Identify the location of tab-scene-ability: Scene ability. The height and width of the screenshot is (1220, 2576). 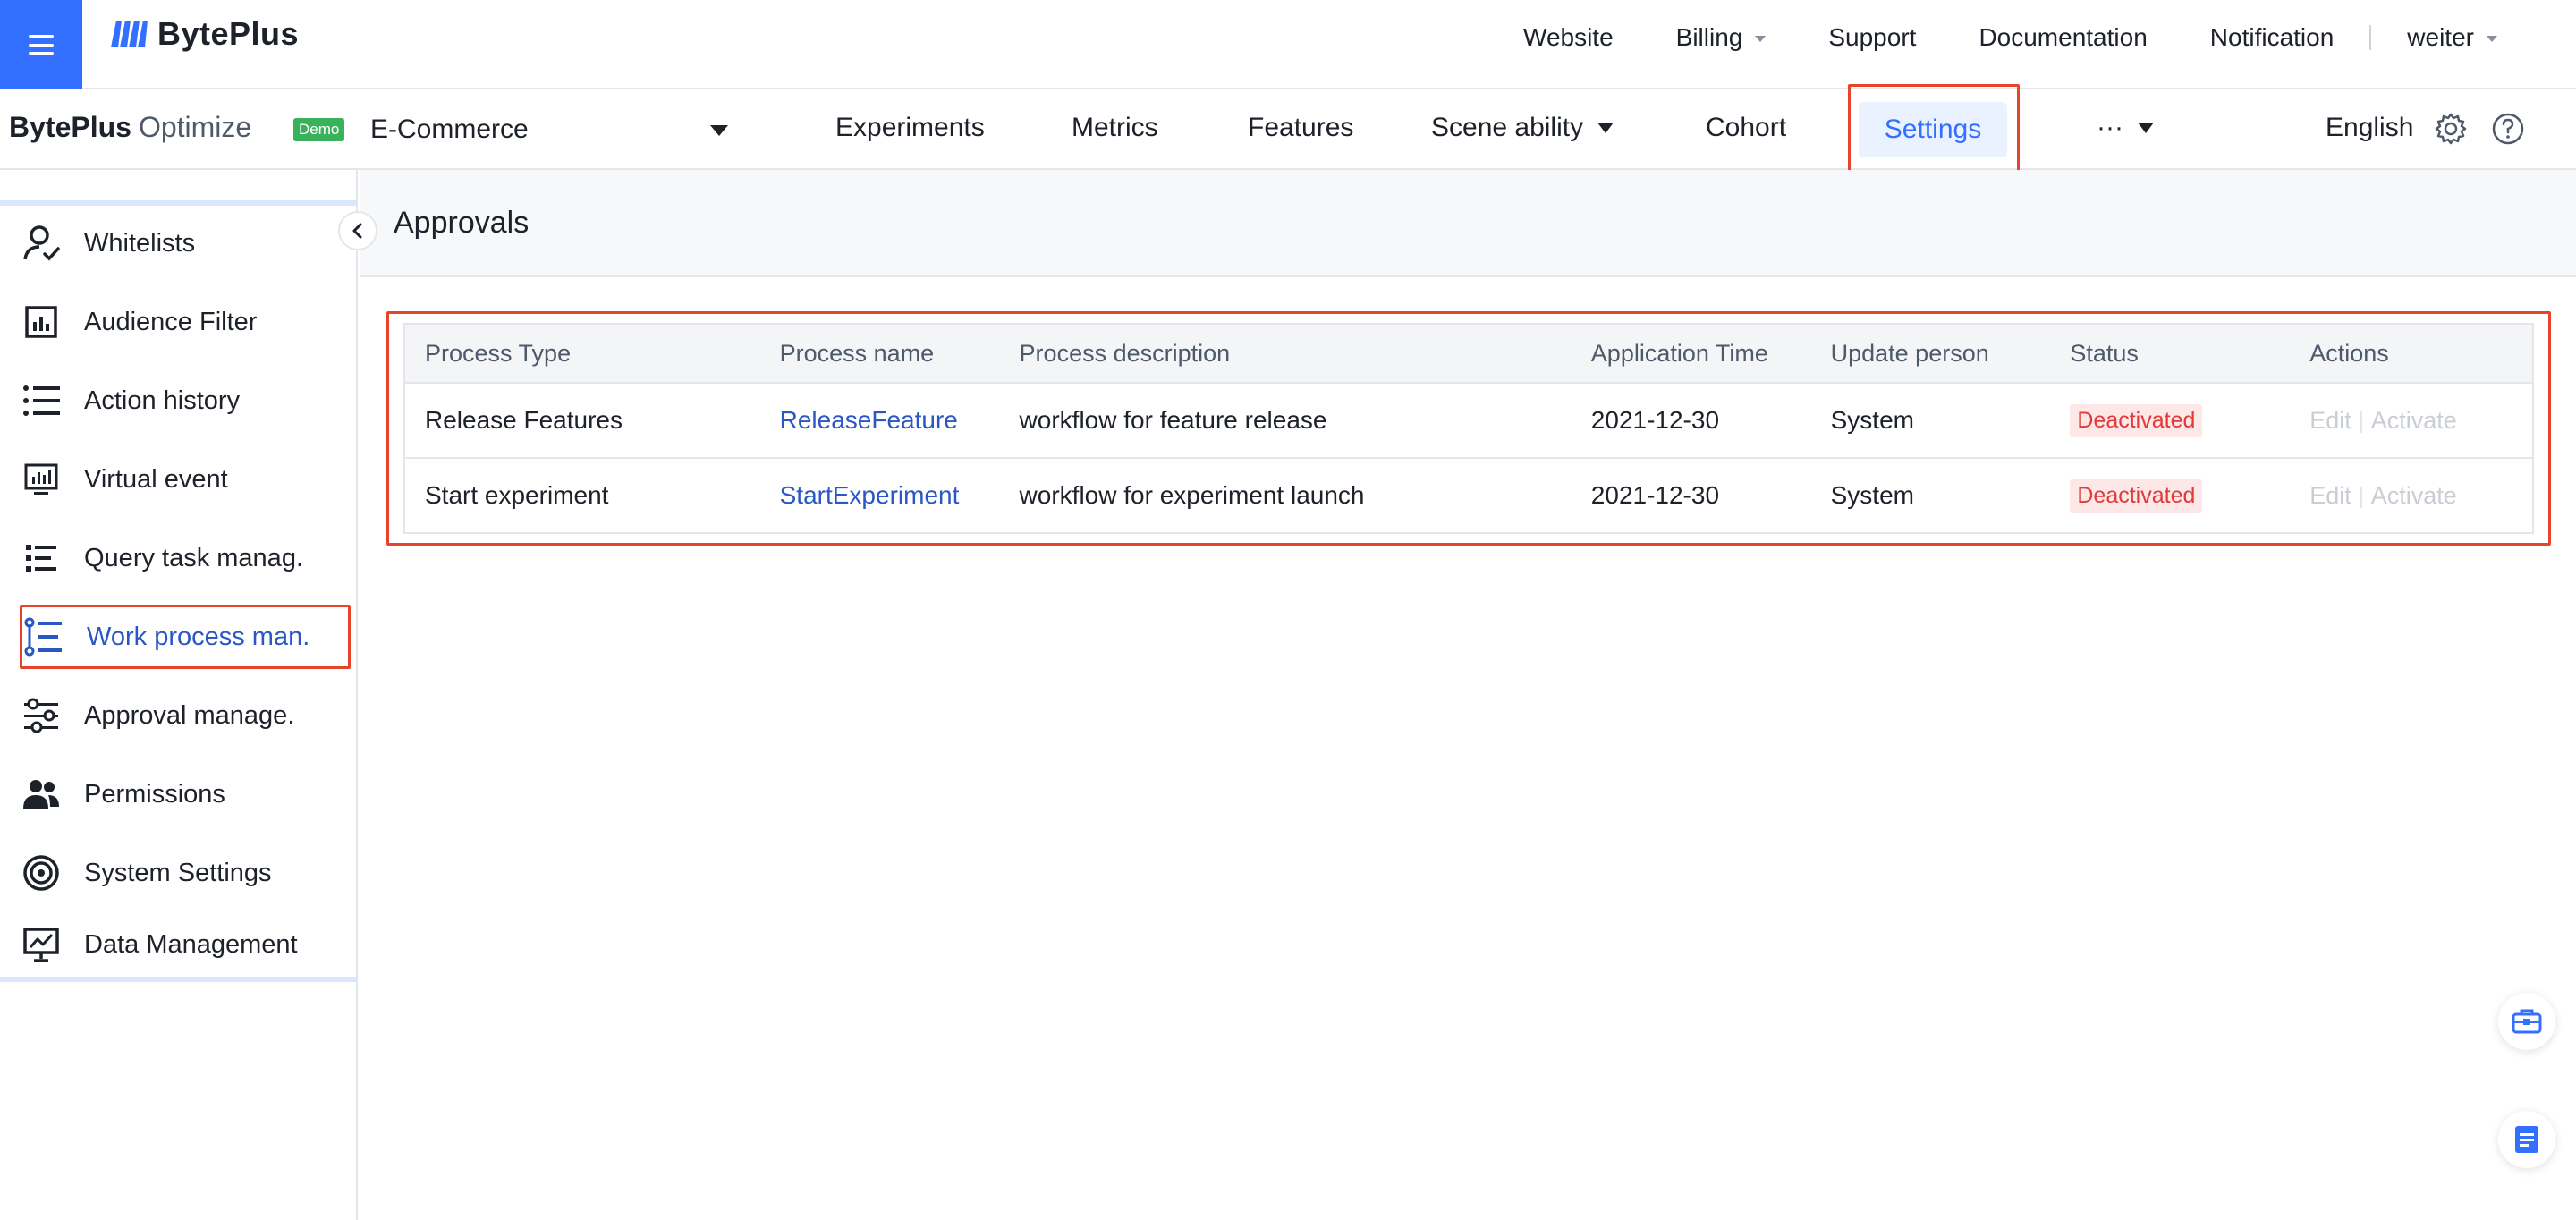
(1522, 128).